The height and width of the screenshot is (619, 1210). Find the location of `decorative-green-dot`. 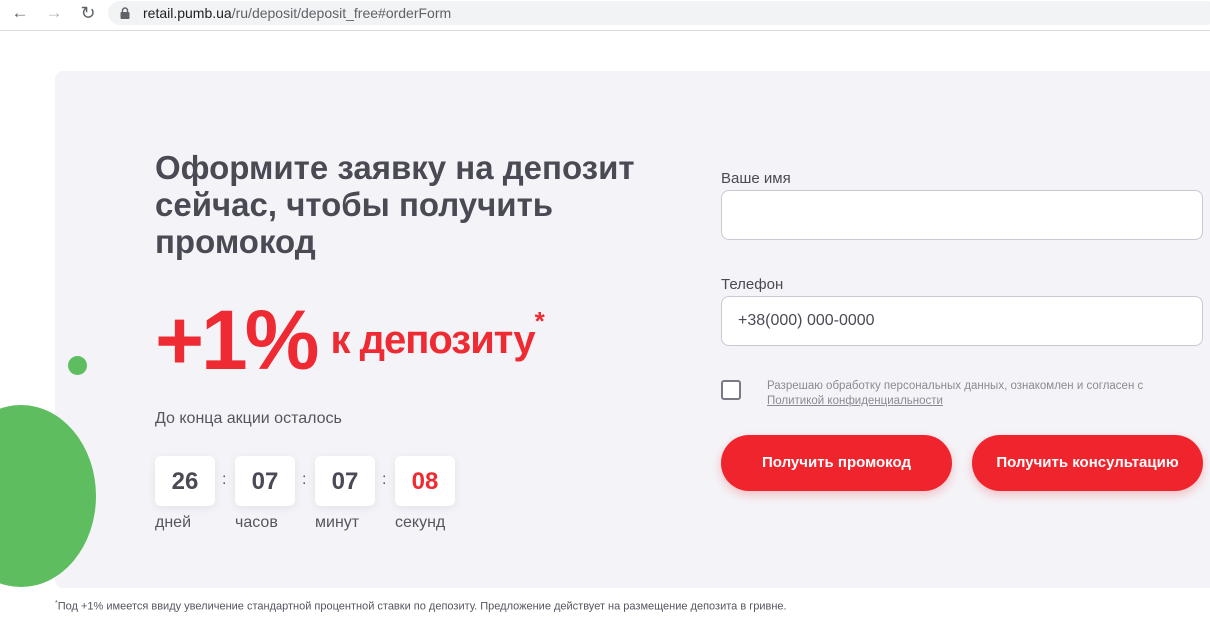

decorative-green-dot is located at coordinates (77, 365).